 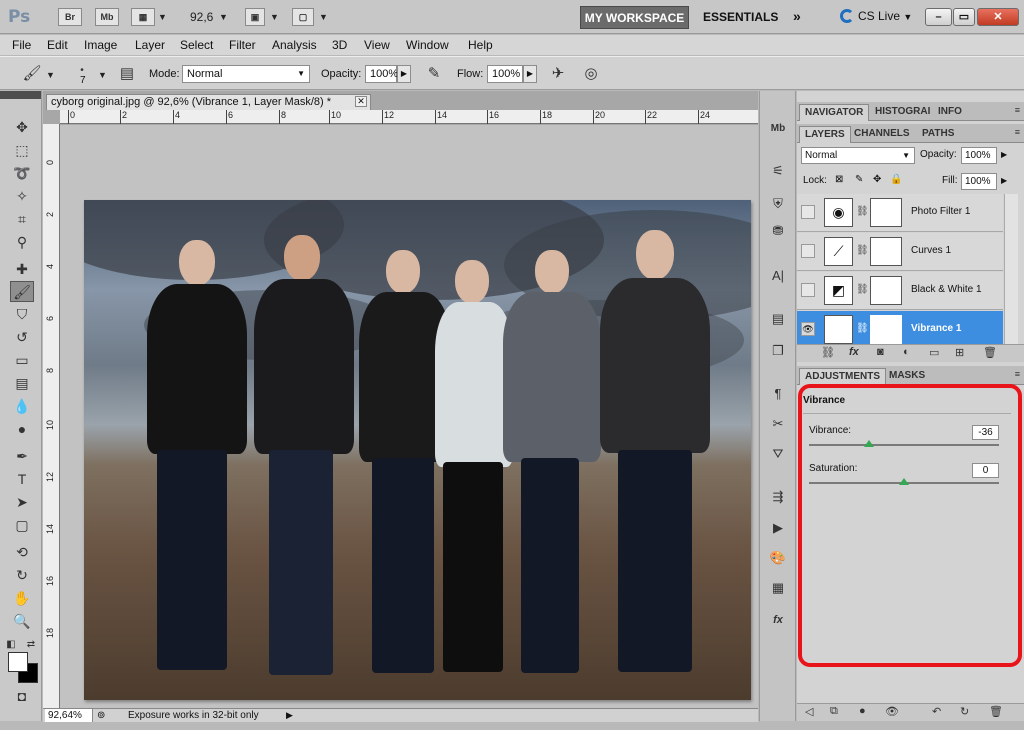 I want to click on quick-selection-tool-icon: ✧, so click(x=22, y=196).